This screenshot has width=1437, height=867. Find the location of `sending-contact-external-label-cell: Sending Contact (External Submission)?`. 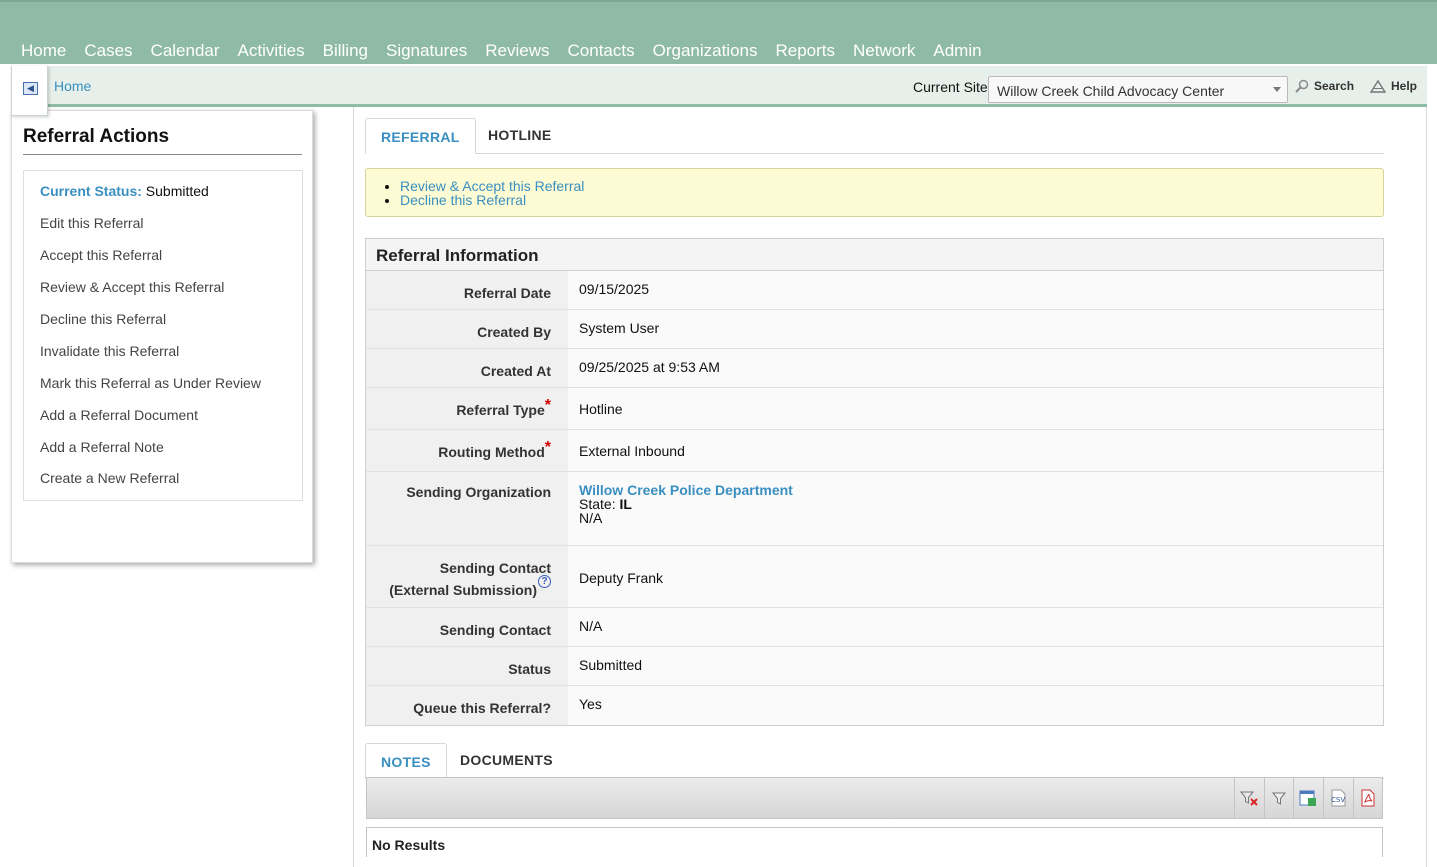

sending-contact-external-label-cell: Sending Contact (External Submission)? is located at coordinates (467, 576).